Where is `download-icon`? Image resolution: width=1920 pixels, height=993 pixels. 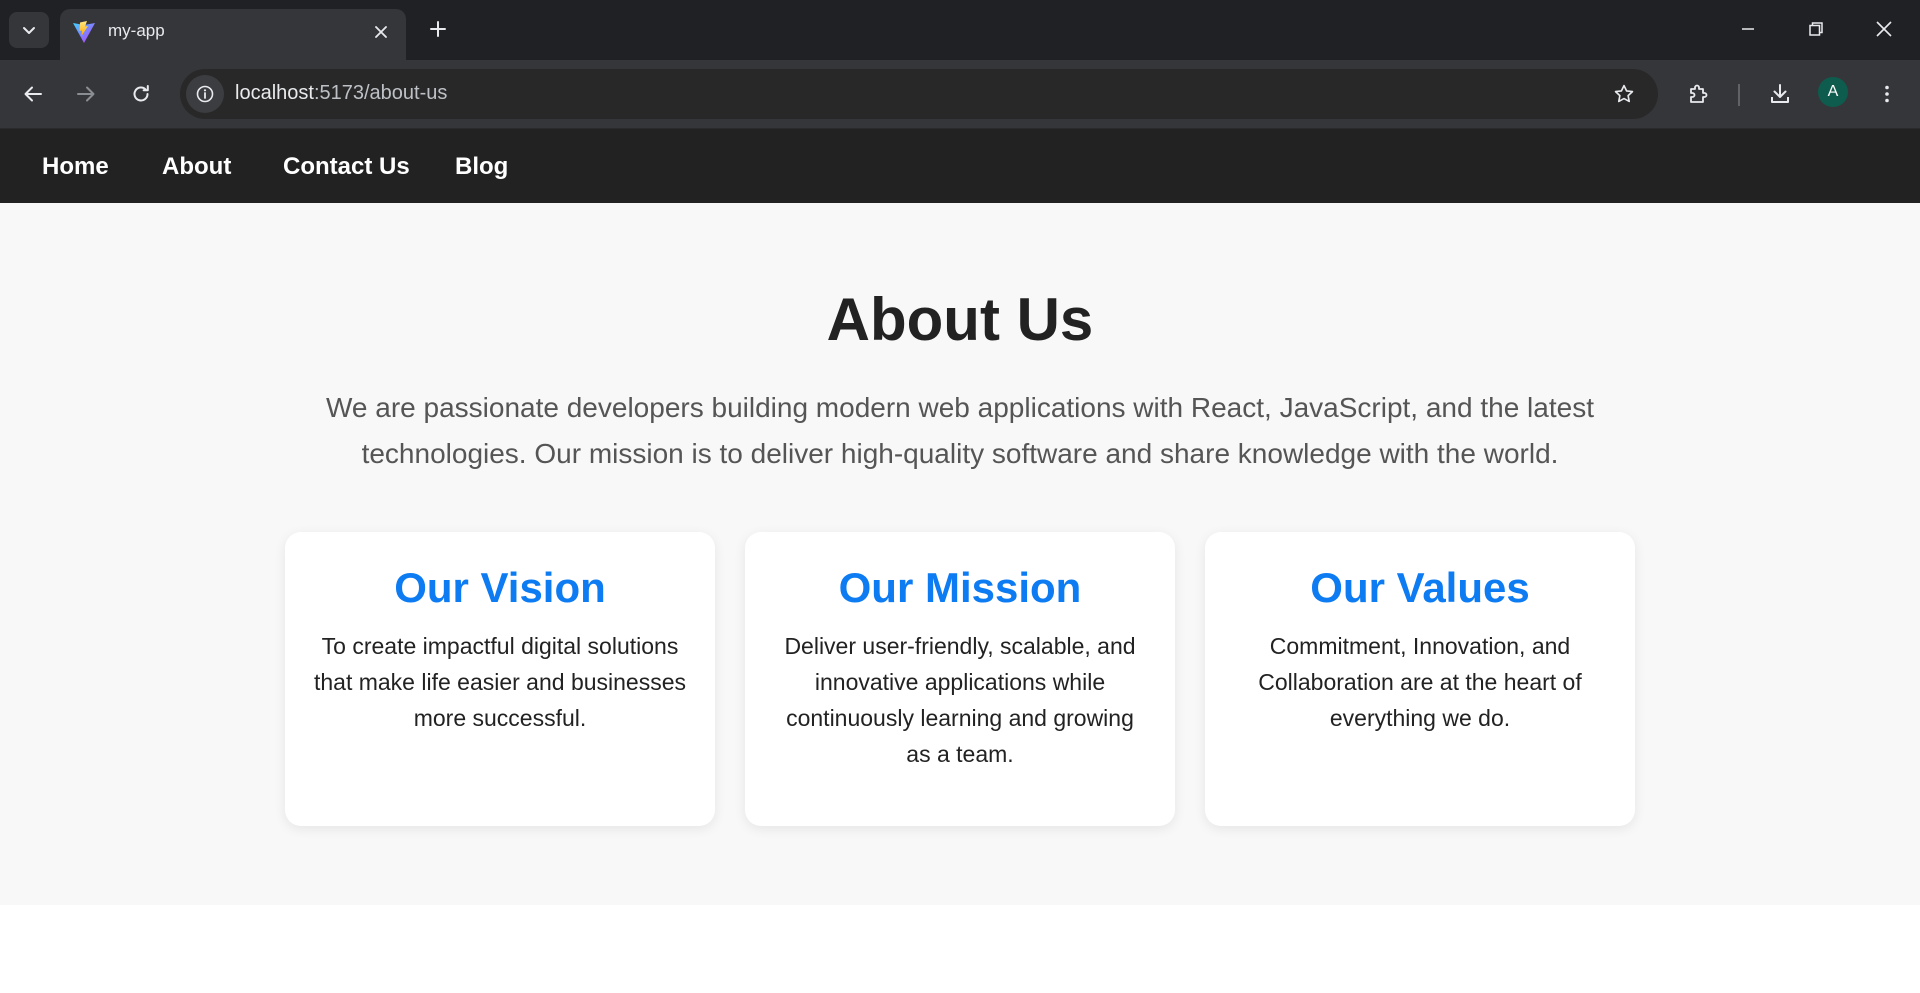
download-icon is located at coordinates (1780, 93).